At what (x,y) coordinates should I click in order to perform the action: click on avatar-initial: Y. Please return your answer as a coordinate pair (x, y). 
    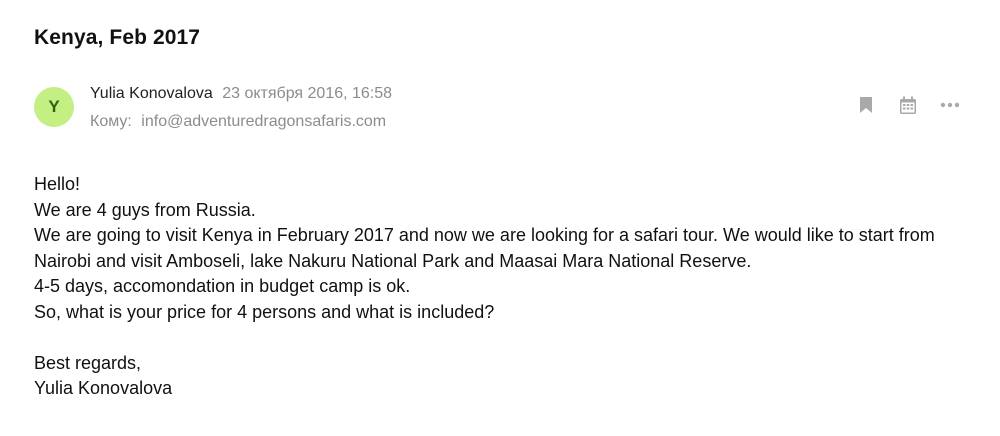
    Looking at the image, I should click on (54, 106).